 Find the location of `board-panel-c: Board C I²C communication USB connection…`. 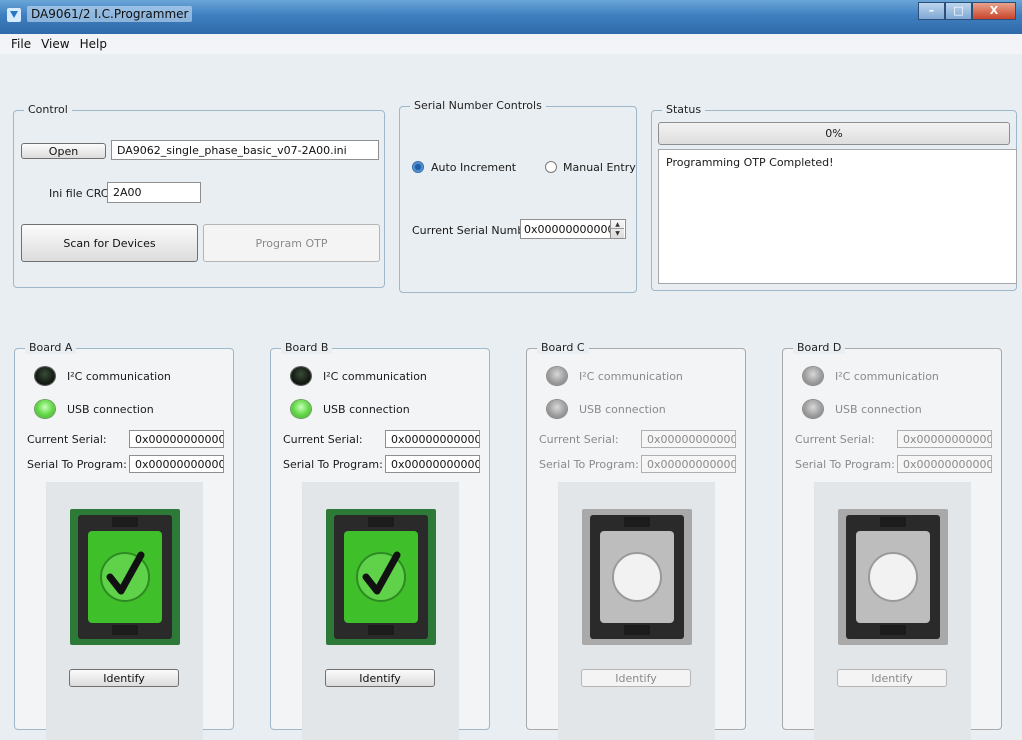

board-panel-c: Board C I²C communication USB connection… is located at coordinates (636, 540).